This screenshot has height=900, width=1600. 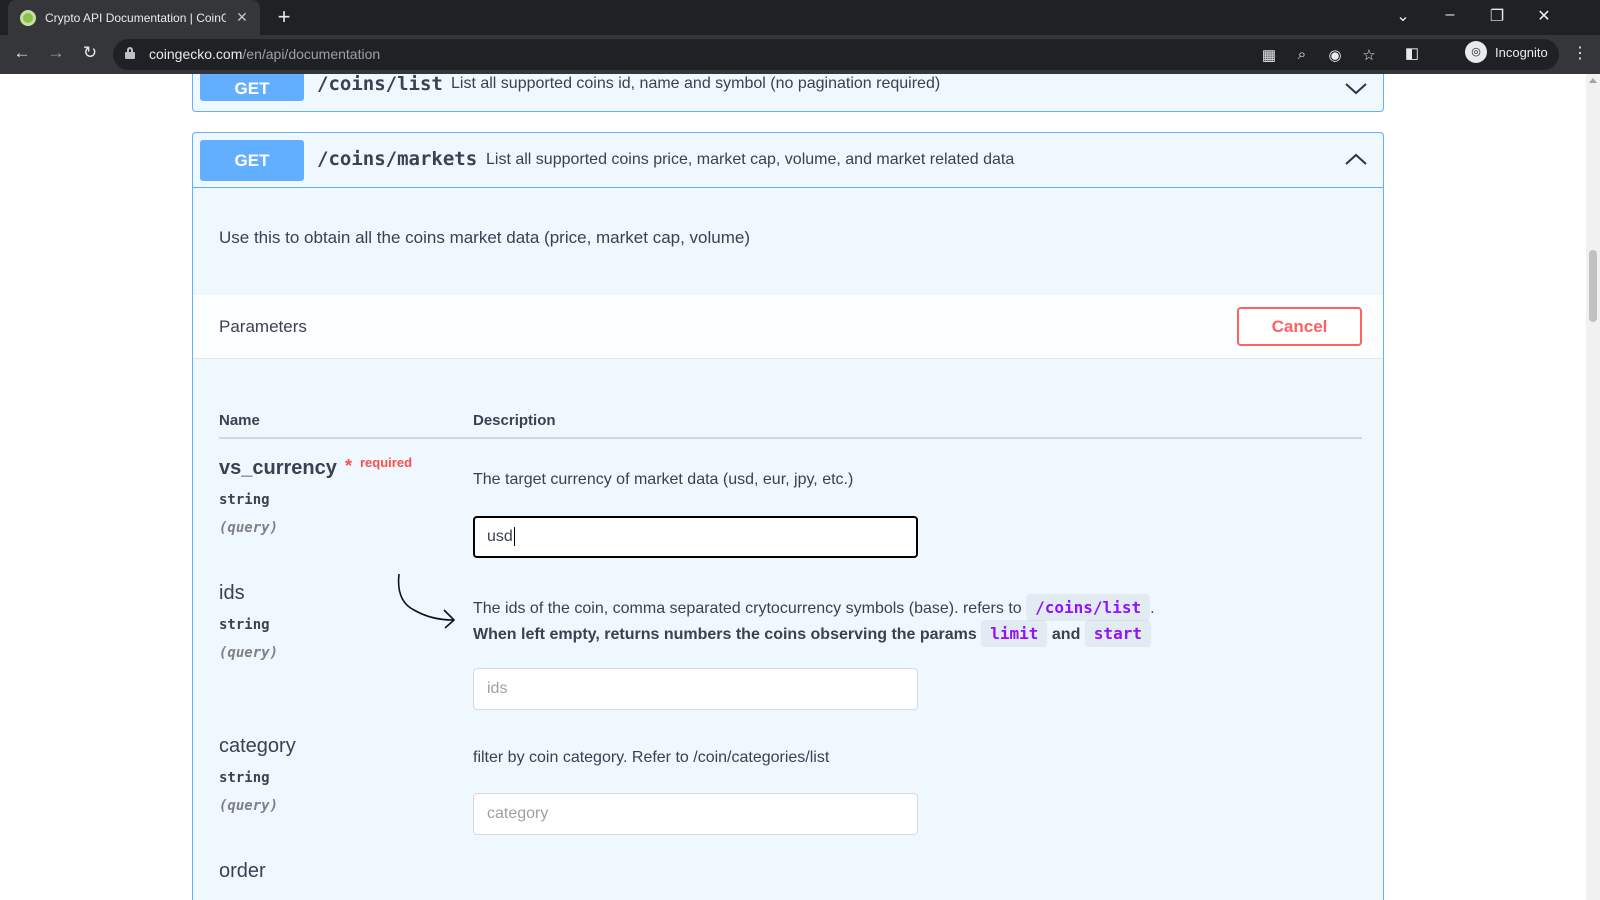 What do you see at coordinates (349, 466) in the screenshot?
I see `required-star: *` at bounding box center [349, 466].